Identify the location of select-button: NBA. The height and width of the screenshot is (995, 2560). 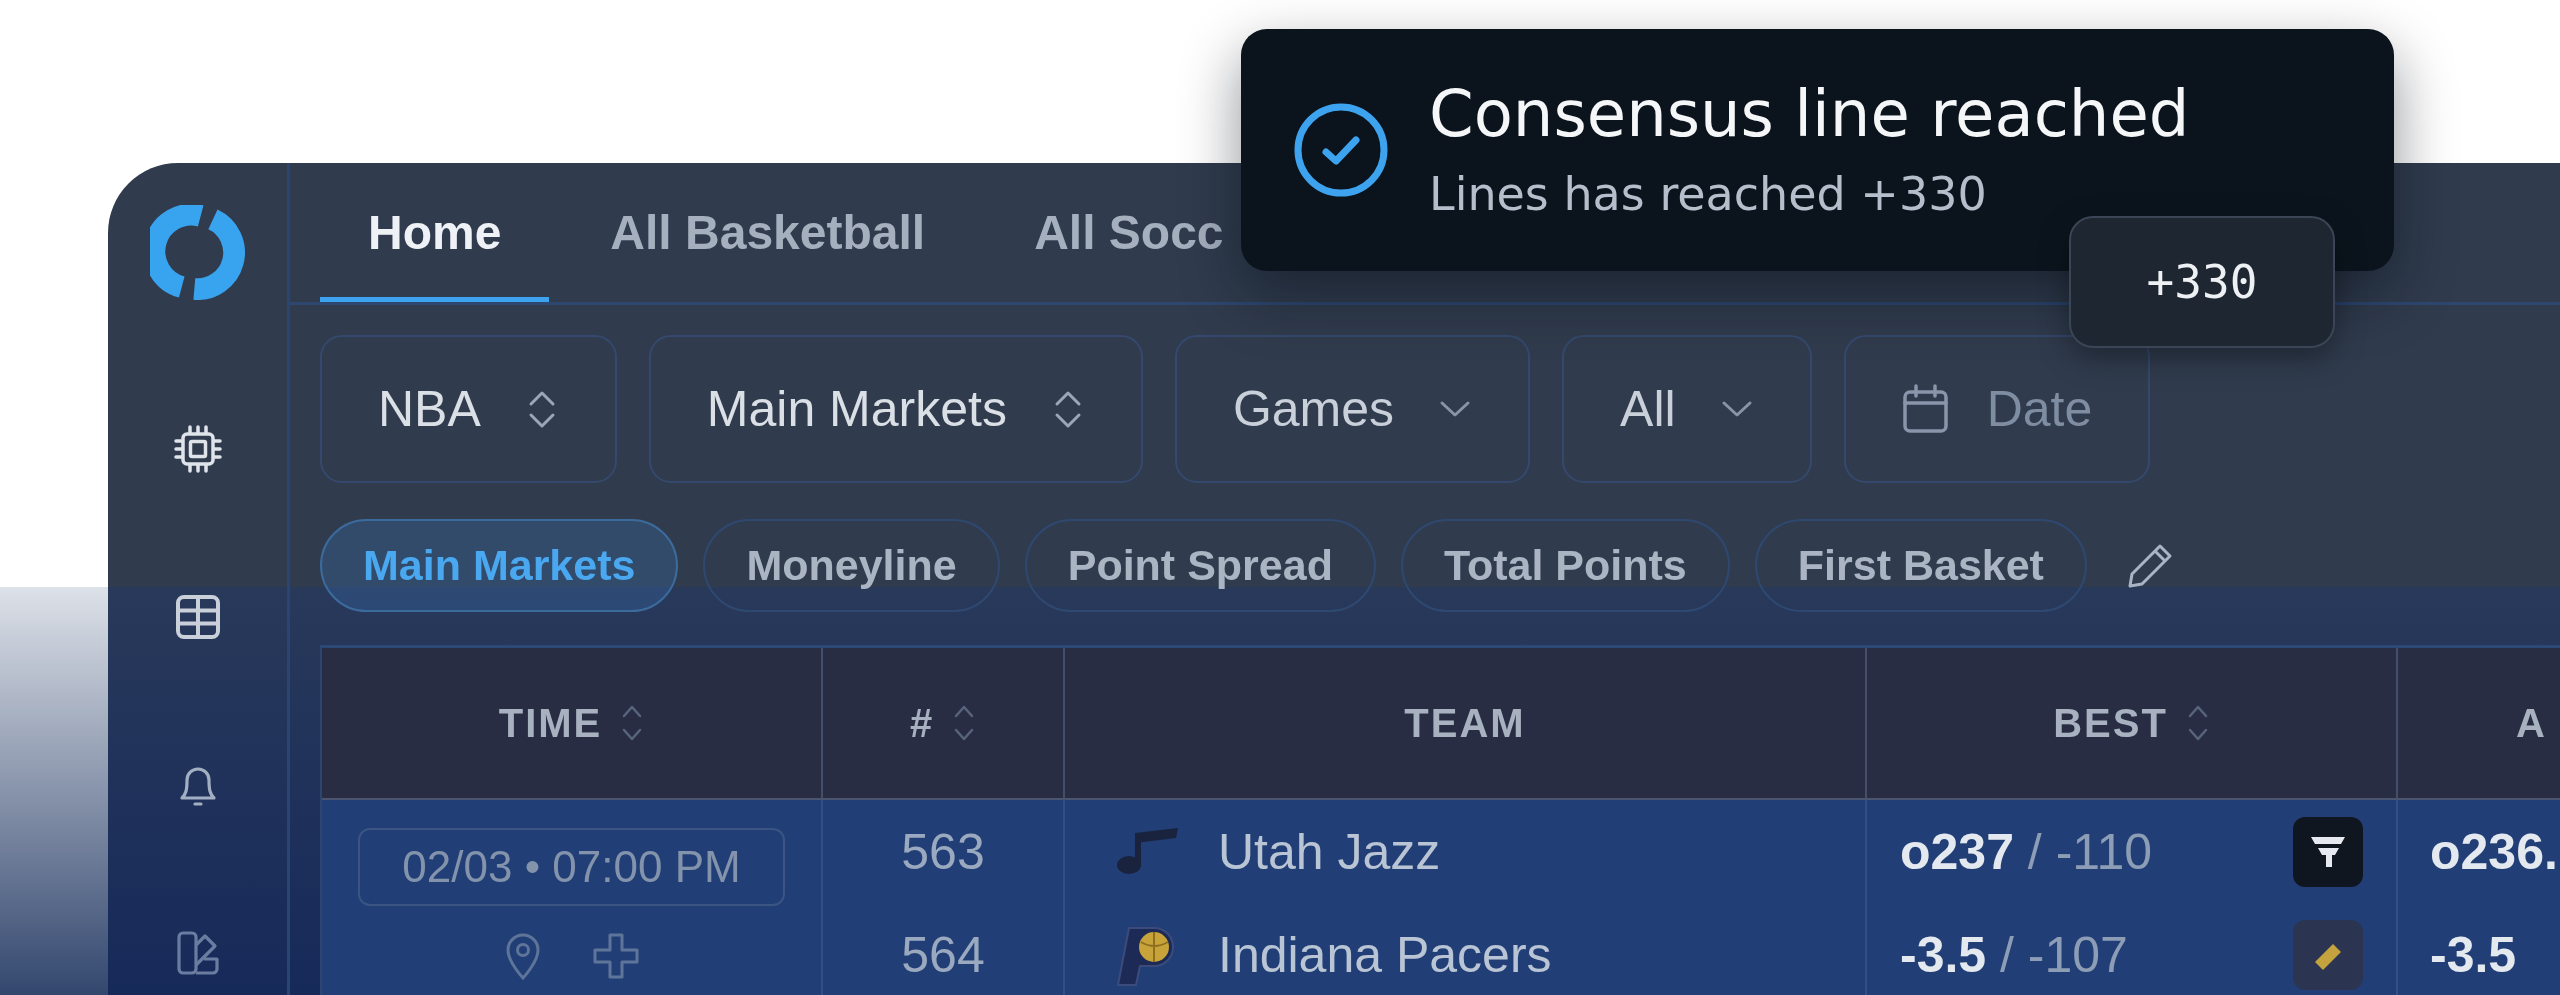
(468, 409).